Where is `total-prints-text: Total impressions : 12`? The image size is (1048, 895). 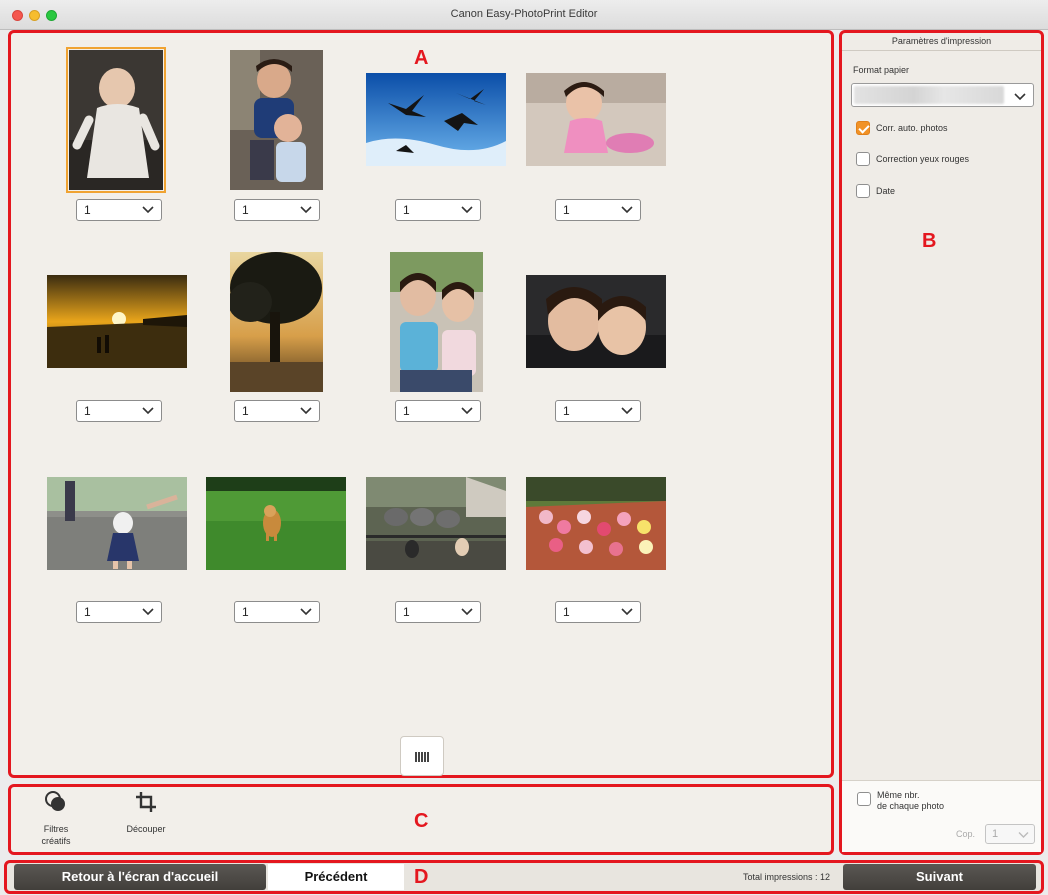 total-prints-text: Total impressions : 12 is located at coordinates (786, 877).